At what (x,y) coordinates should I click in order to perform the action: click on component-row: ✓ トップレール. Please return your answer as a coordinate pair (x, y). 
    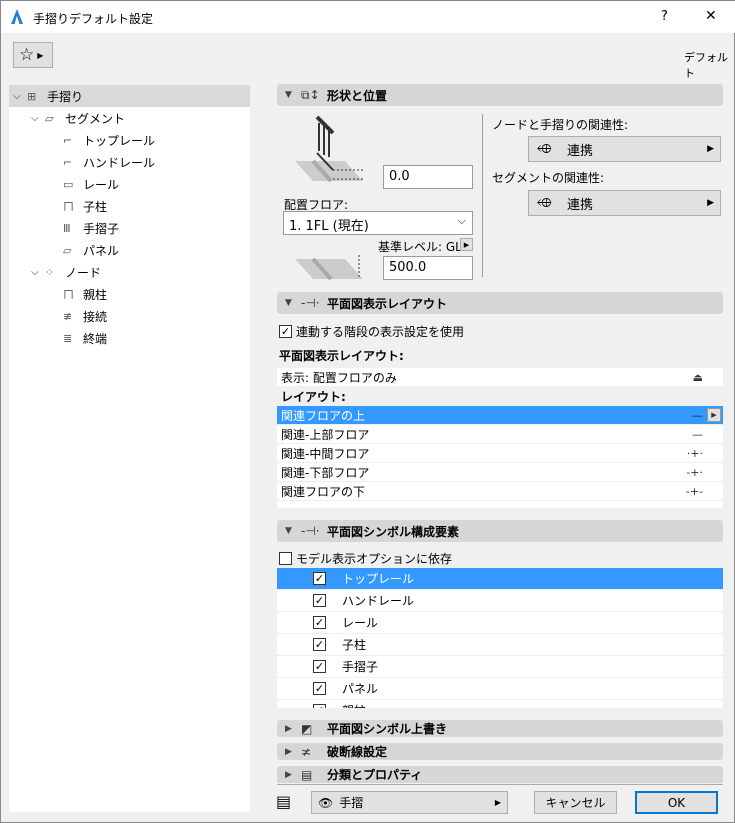
    Looking at the image, I should click on (500, 579).